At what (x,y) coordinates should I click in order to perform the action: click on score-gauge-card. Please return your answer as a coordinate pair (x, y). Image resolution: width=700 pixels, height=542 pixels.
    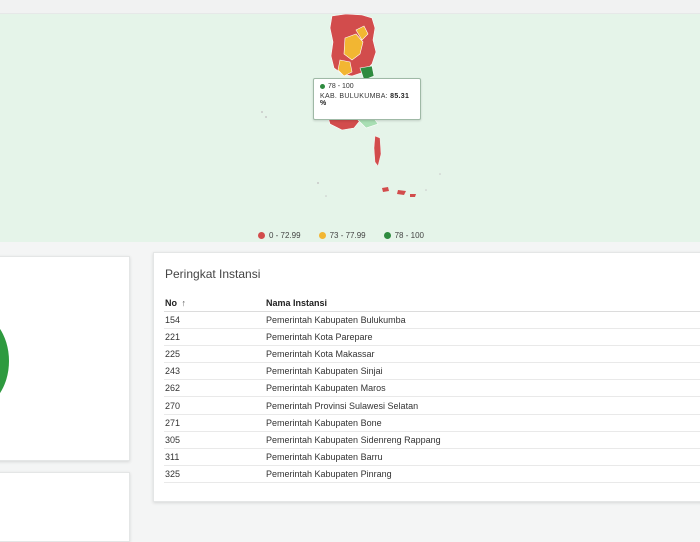
    Looking at the image, I should click on (65, 358).